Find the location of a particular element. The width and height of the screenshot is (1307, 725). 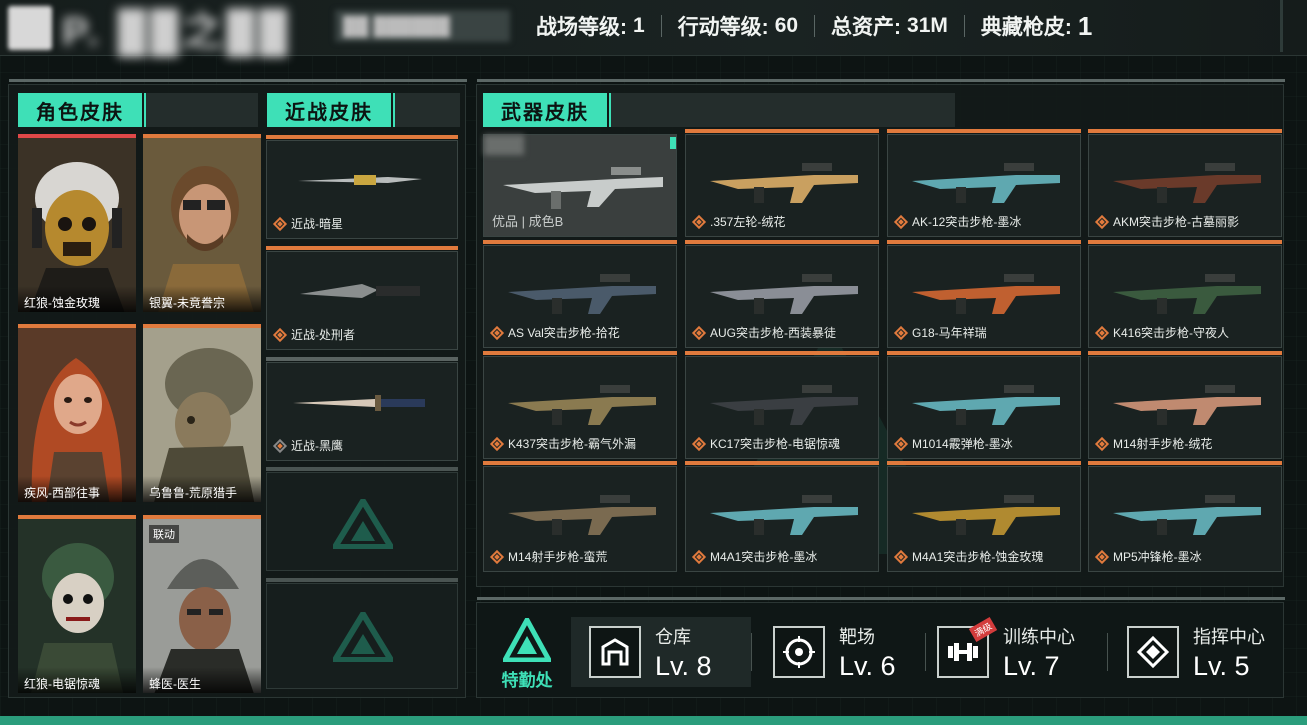

facility-level: Lv. 8 is located at coordinates (683, 665).